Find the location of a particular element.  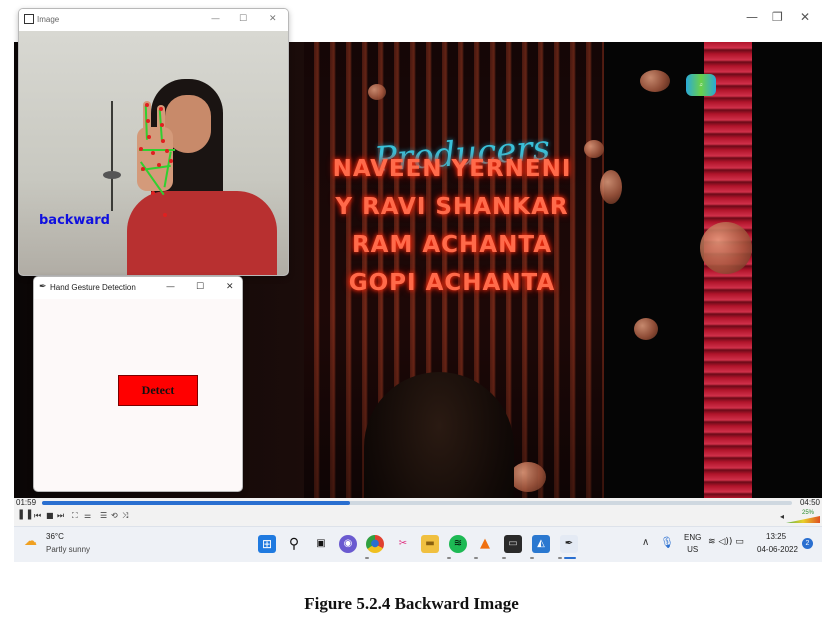

vlc-icon: ▲ is located at coordinates (485, 544).